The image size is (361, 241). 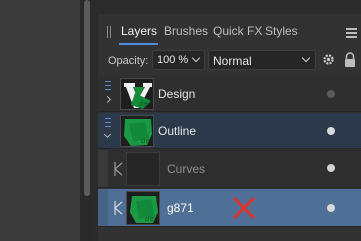 What do you see at coordinates (229, 94) in the screenshot?
I see `layer-row-design: de Design` at bounding box center [229, 94].